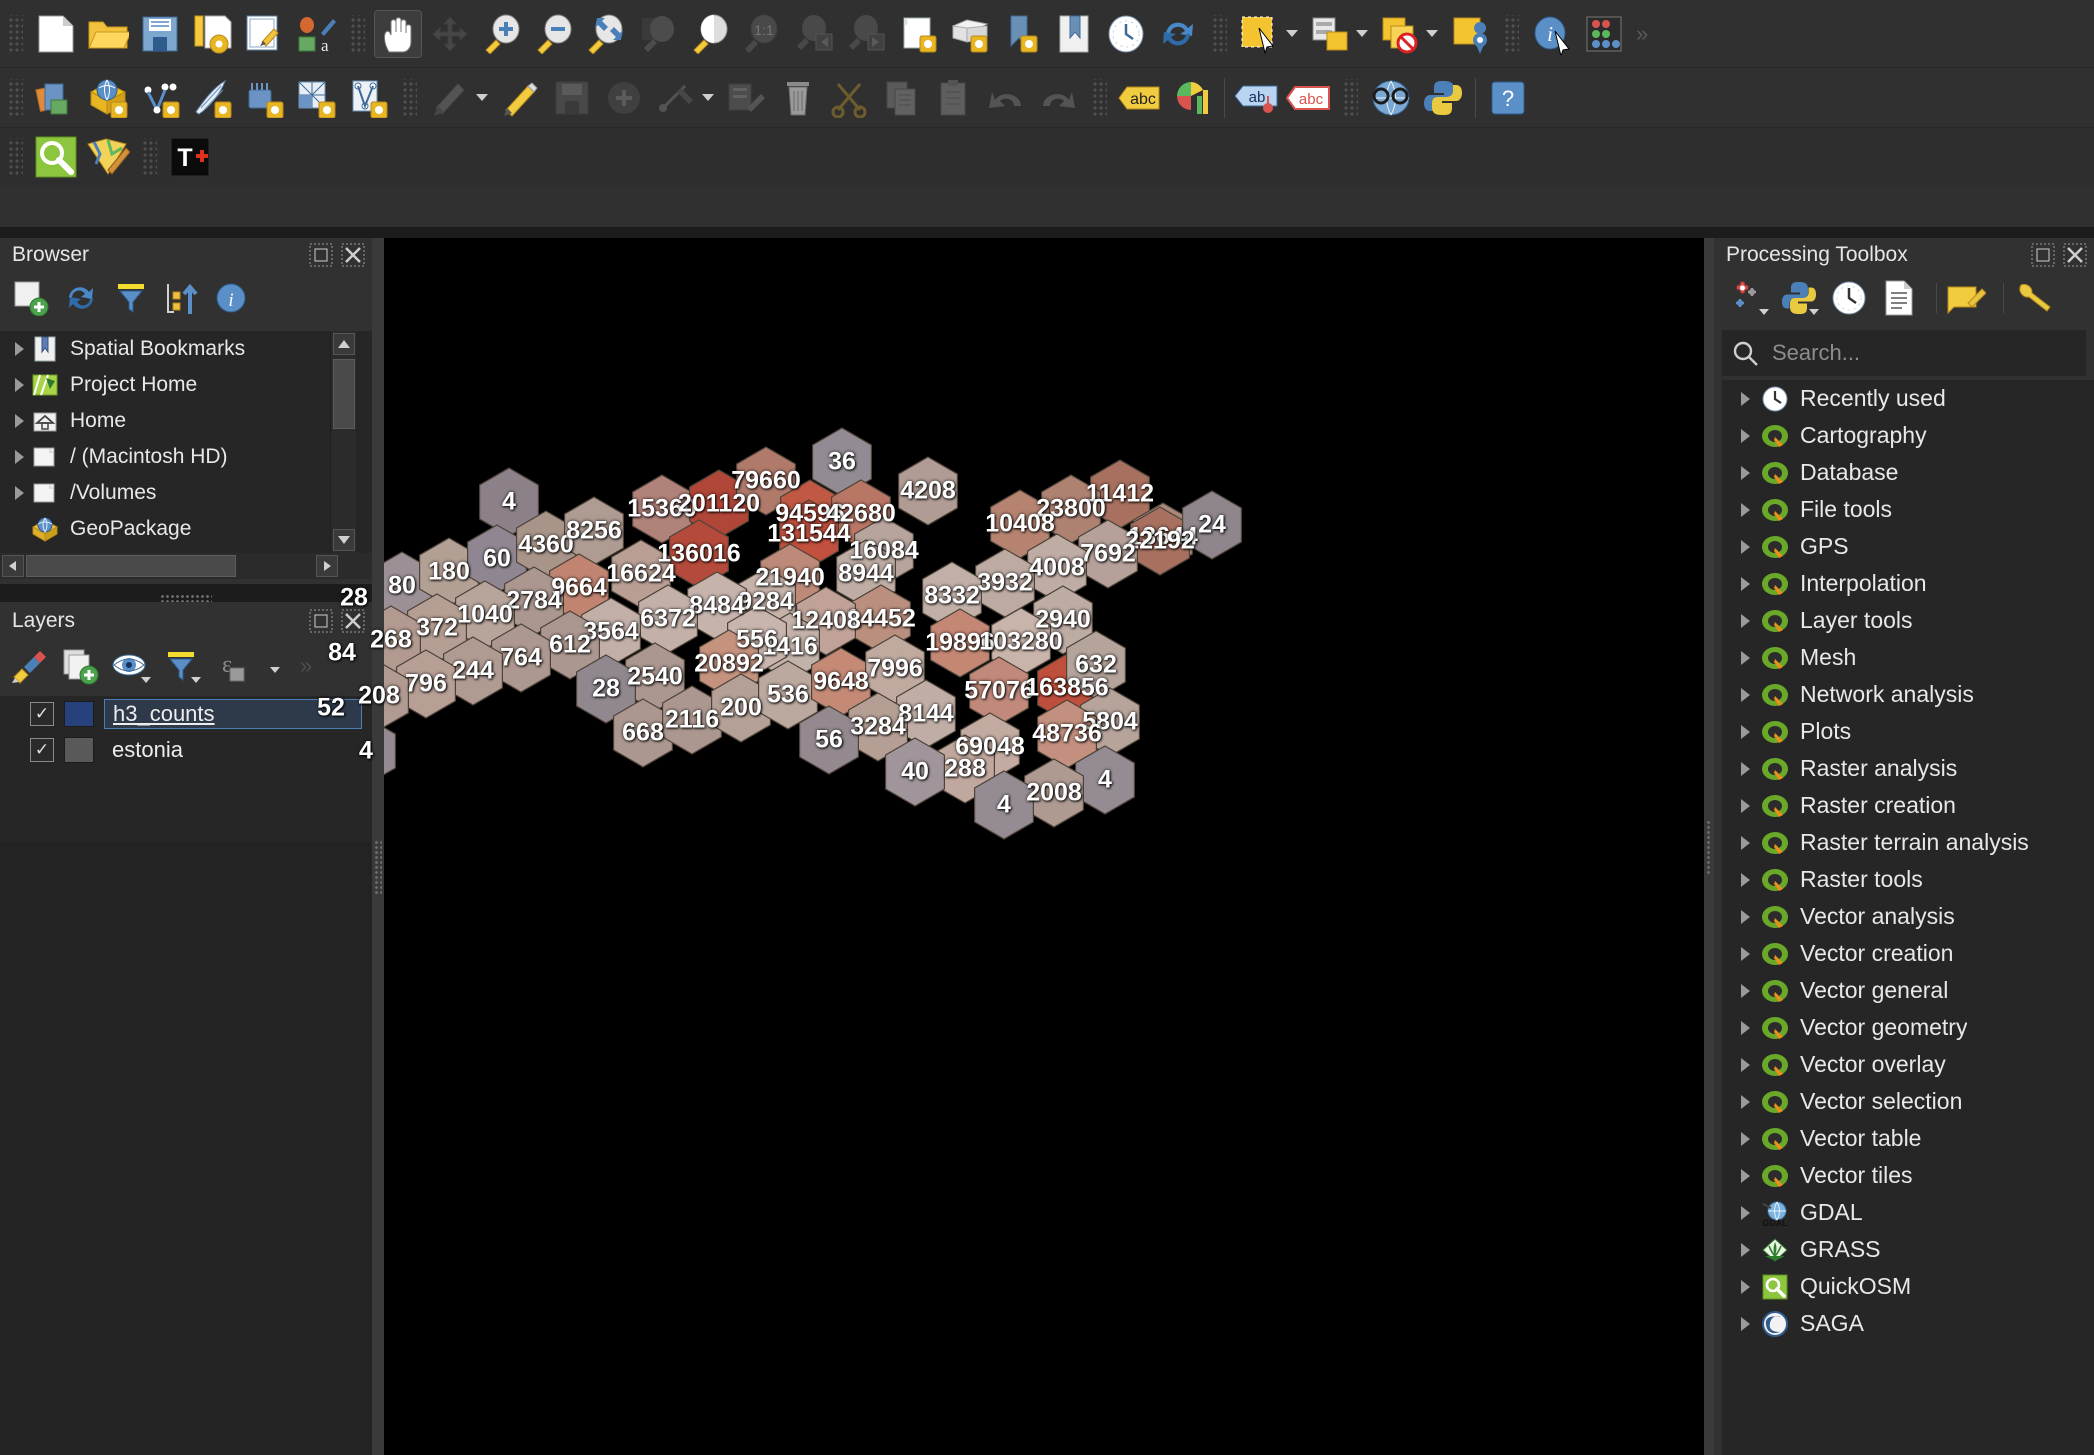  I want to click on processing-group-layer-tools: Layer tools, so click(1908, 620).